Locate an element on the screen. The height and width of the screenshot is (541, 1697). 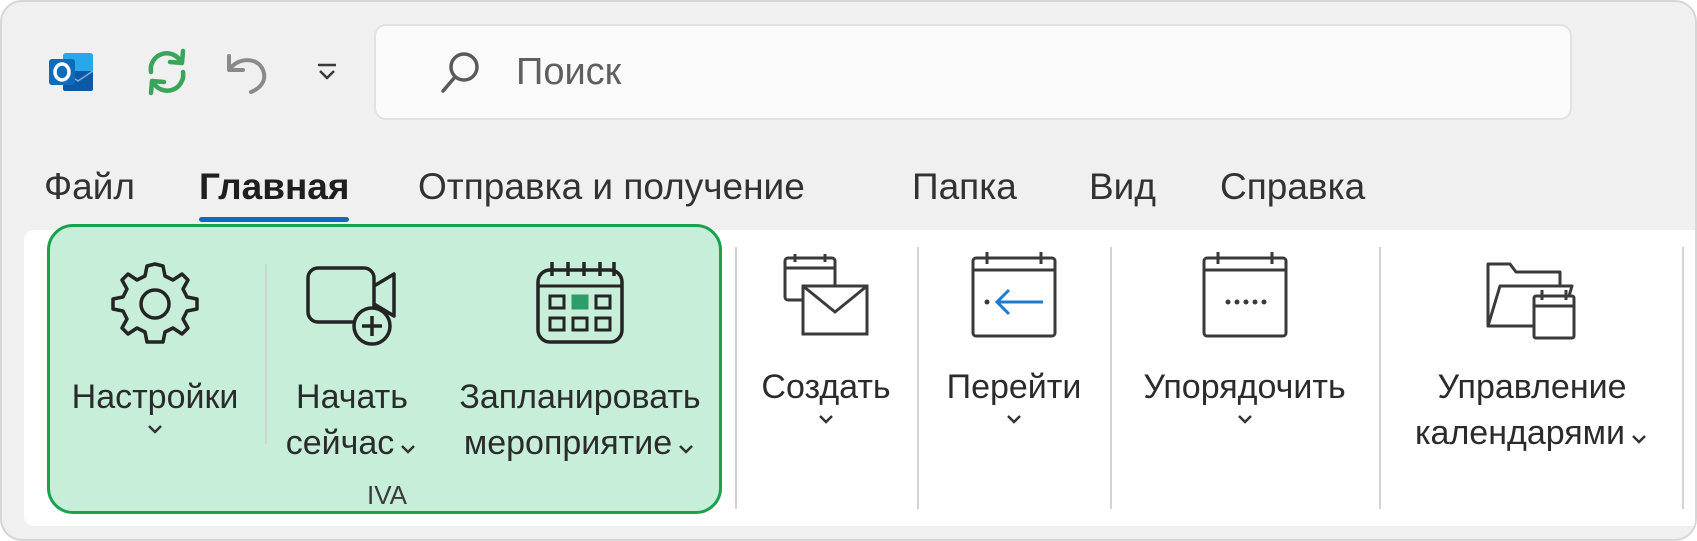
outlook-app-icon is located at coordinates (72, 72).